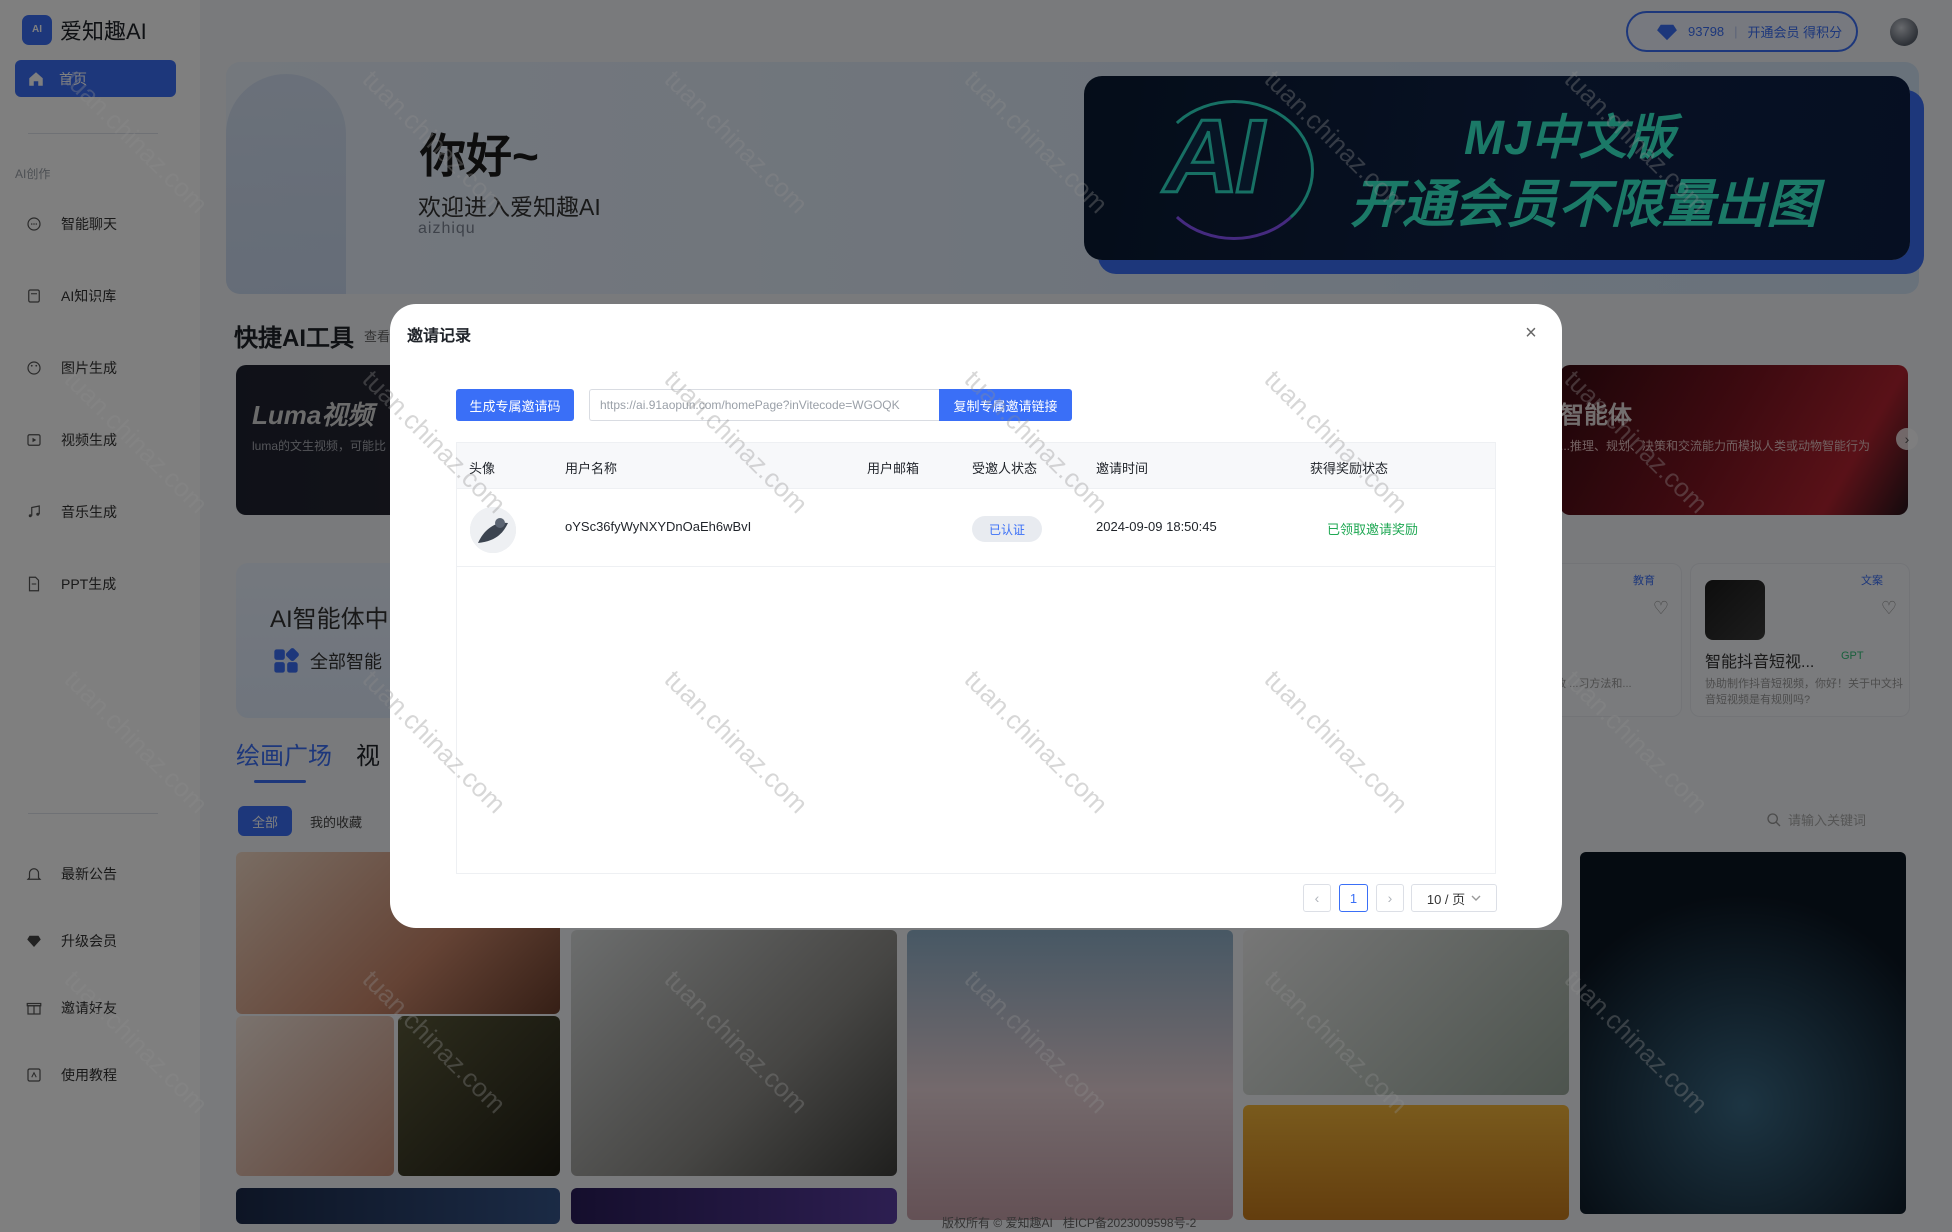 The height and width of the screenshot is (1232, 1952). I want to click on chevron-down-icon, so click(1476, 898).